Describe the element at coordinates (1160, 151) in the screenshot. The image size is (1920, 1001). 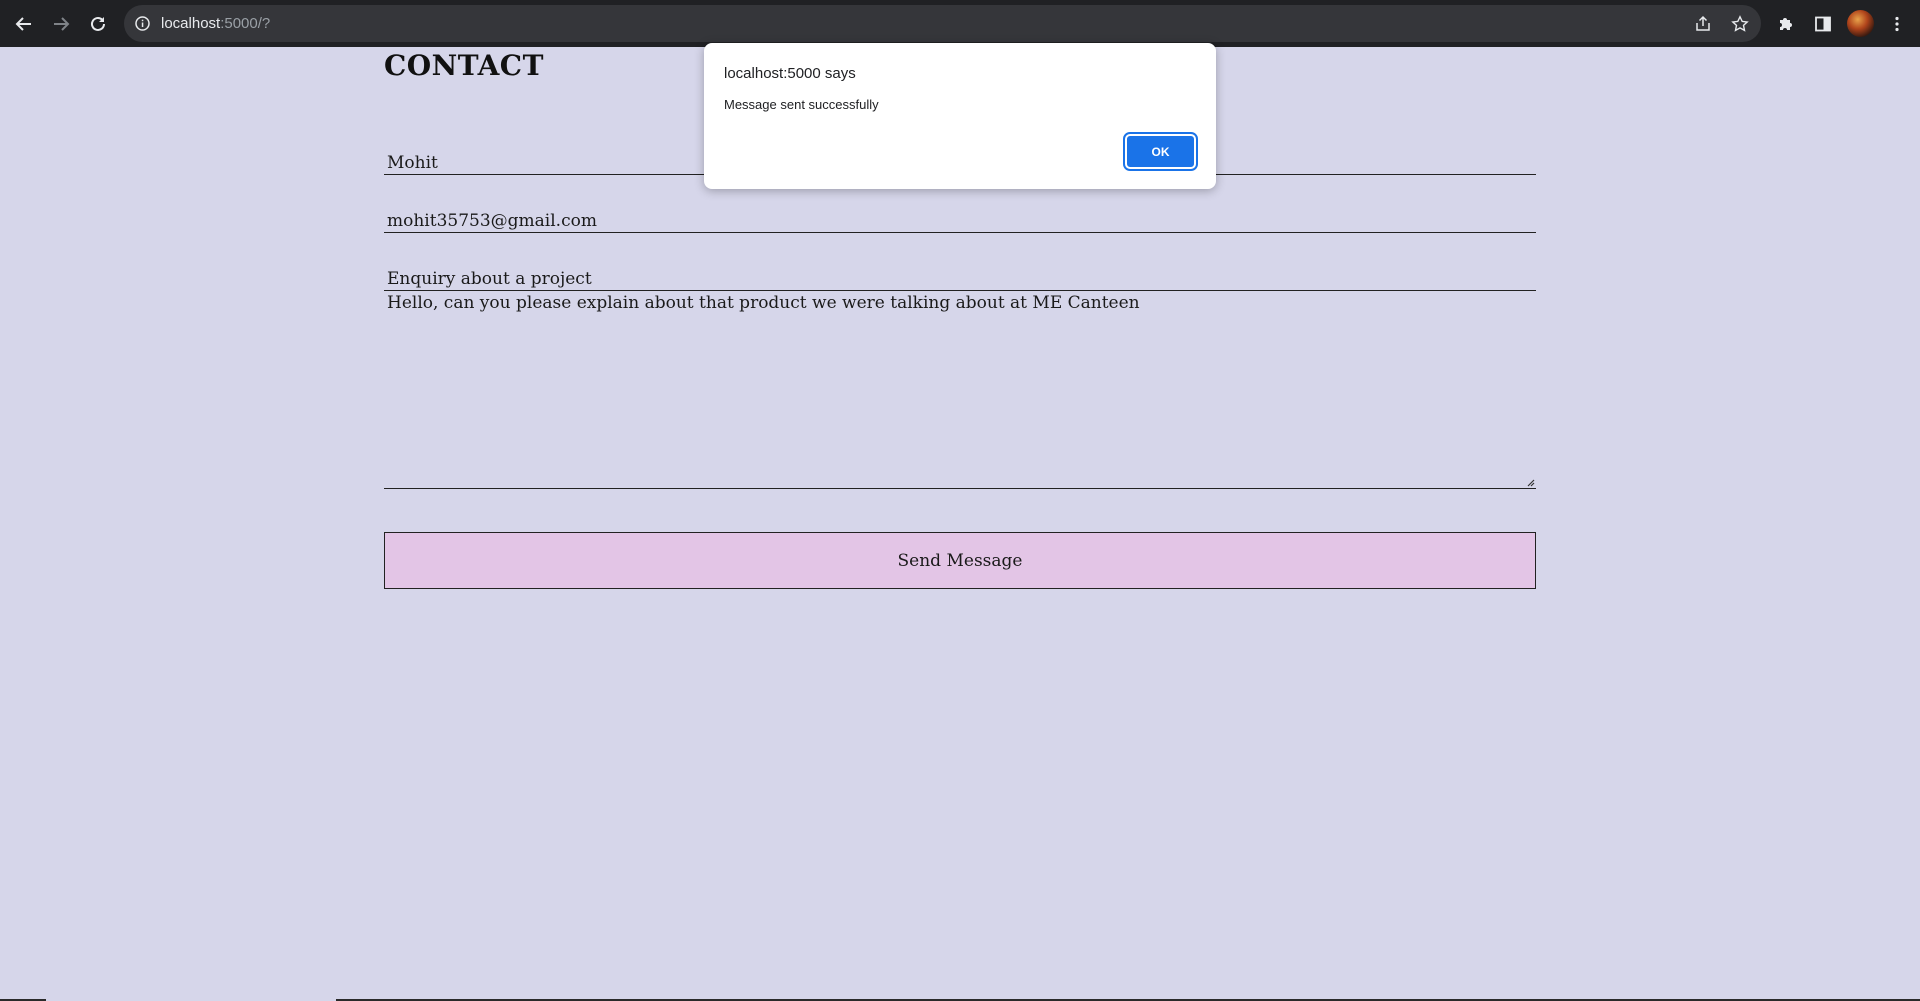
I see `ok-button: OK` at that location.